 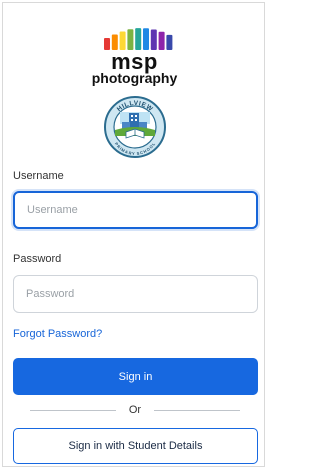 I want to click on logo-brand-subtext: photography, so click(x=134, y=78).